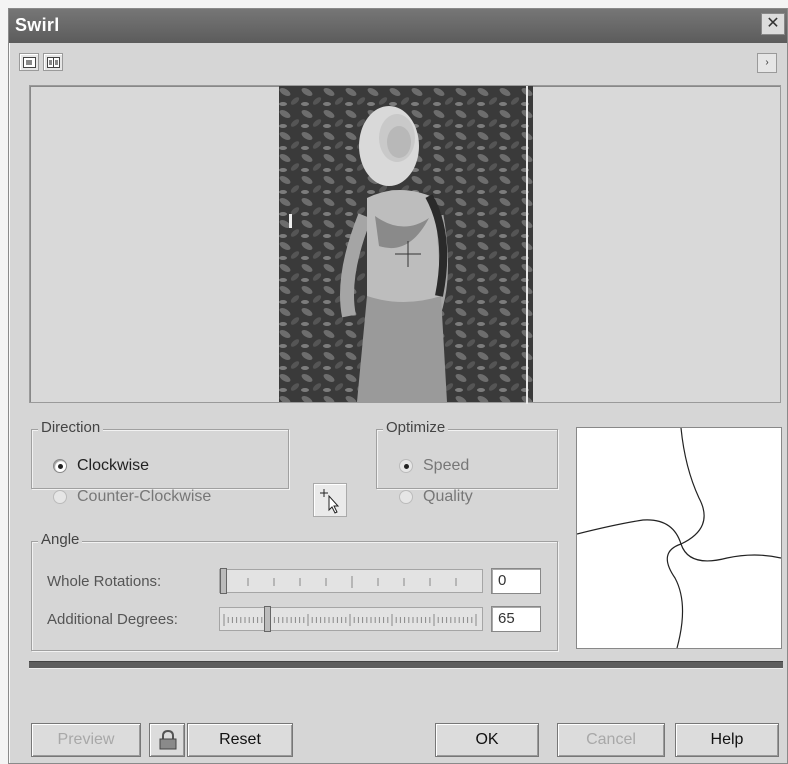 The image size is (788, 764). I want to click on reset-button: Reset, so click(240, 740).